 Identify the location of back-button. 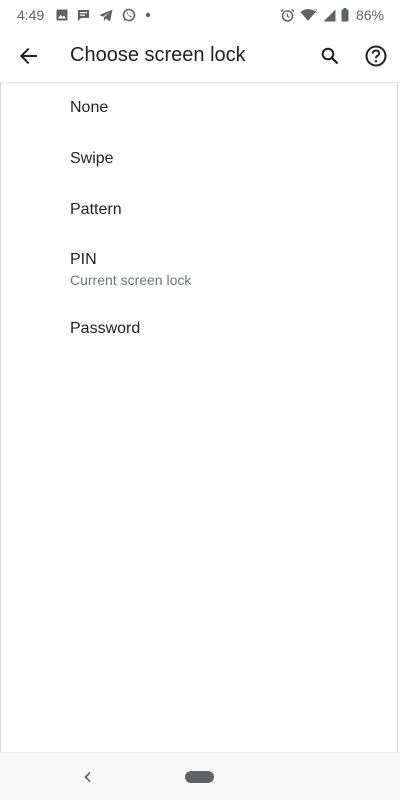
(28, 56).